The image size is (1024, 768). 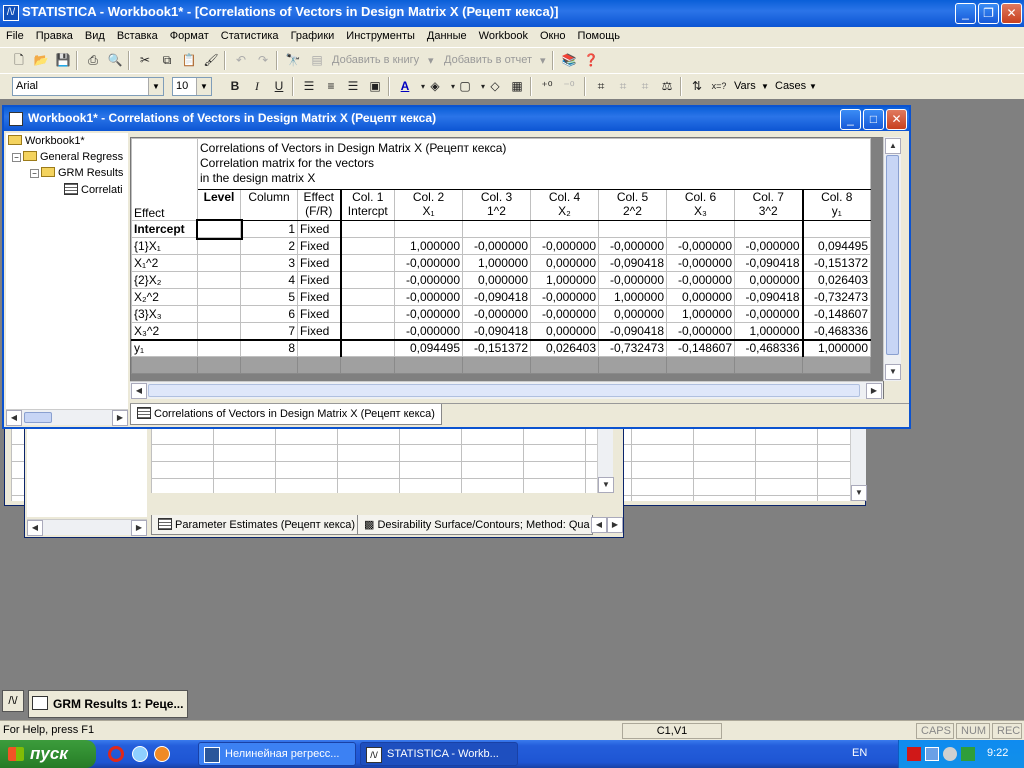 What do you see at coordinates (34, 173) in the screenshot?
I see `collapse-icon: −` at bounding box center [34, 173].